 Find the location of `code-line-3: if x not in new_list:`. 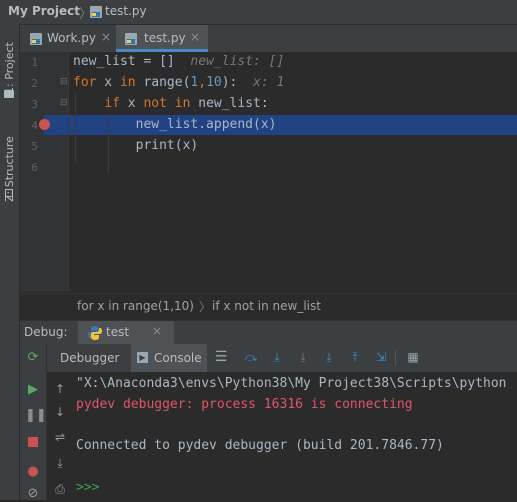

code-line-3: if x not in new_list: is located at coordinates (171, 103).